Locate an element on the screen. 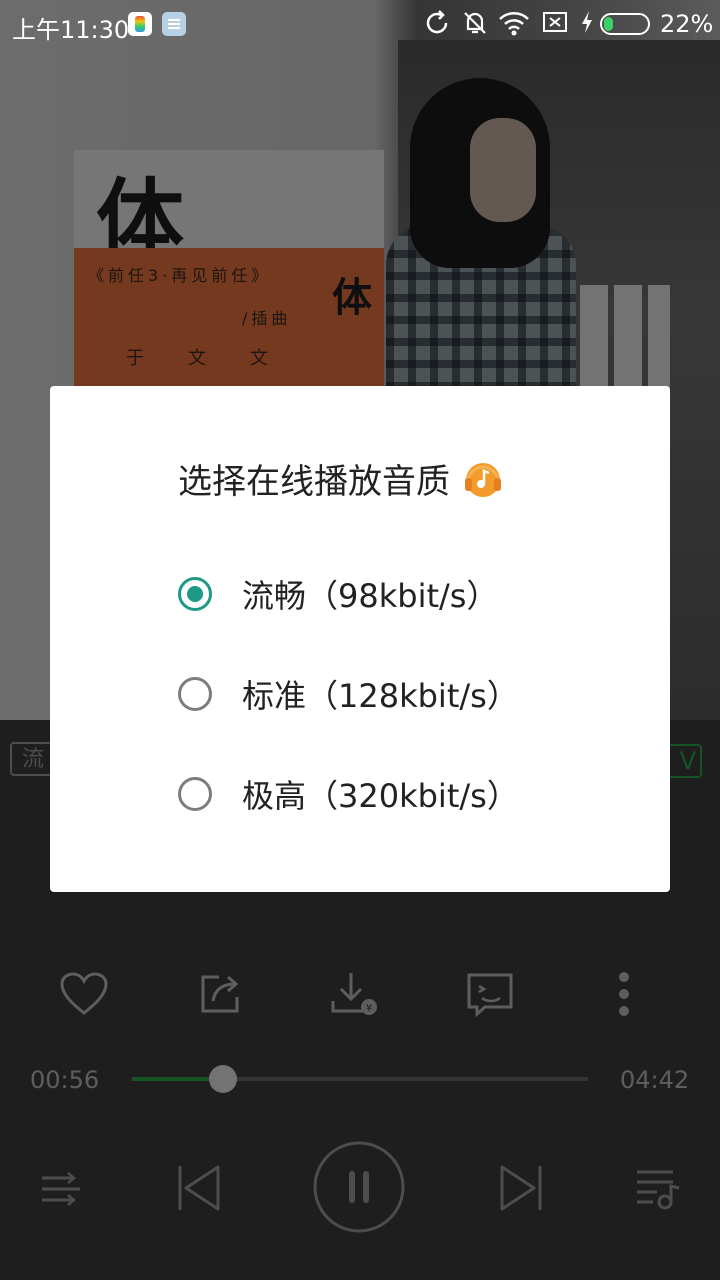  option-smooth-label: 流畅（98kbit/s） is located at coordinates (370, 596).